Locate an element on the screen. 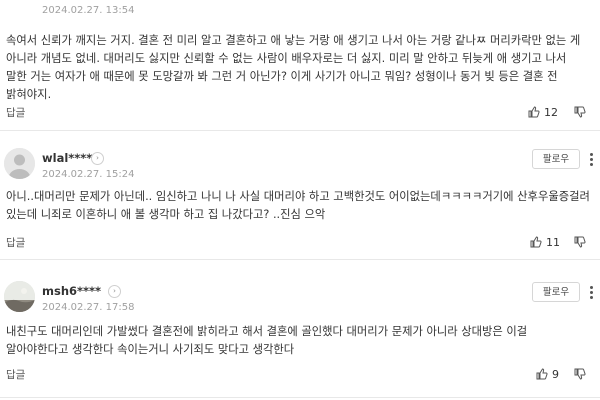 Image resolution: width=600 pixels, height=400 pixels. like-button: 12 is located at coordinates (543, 112).